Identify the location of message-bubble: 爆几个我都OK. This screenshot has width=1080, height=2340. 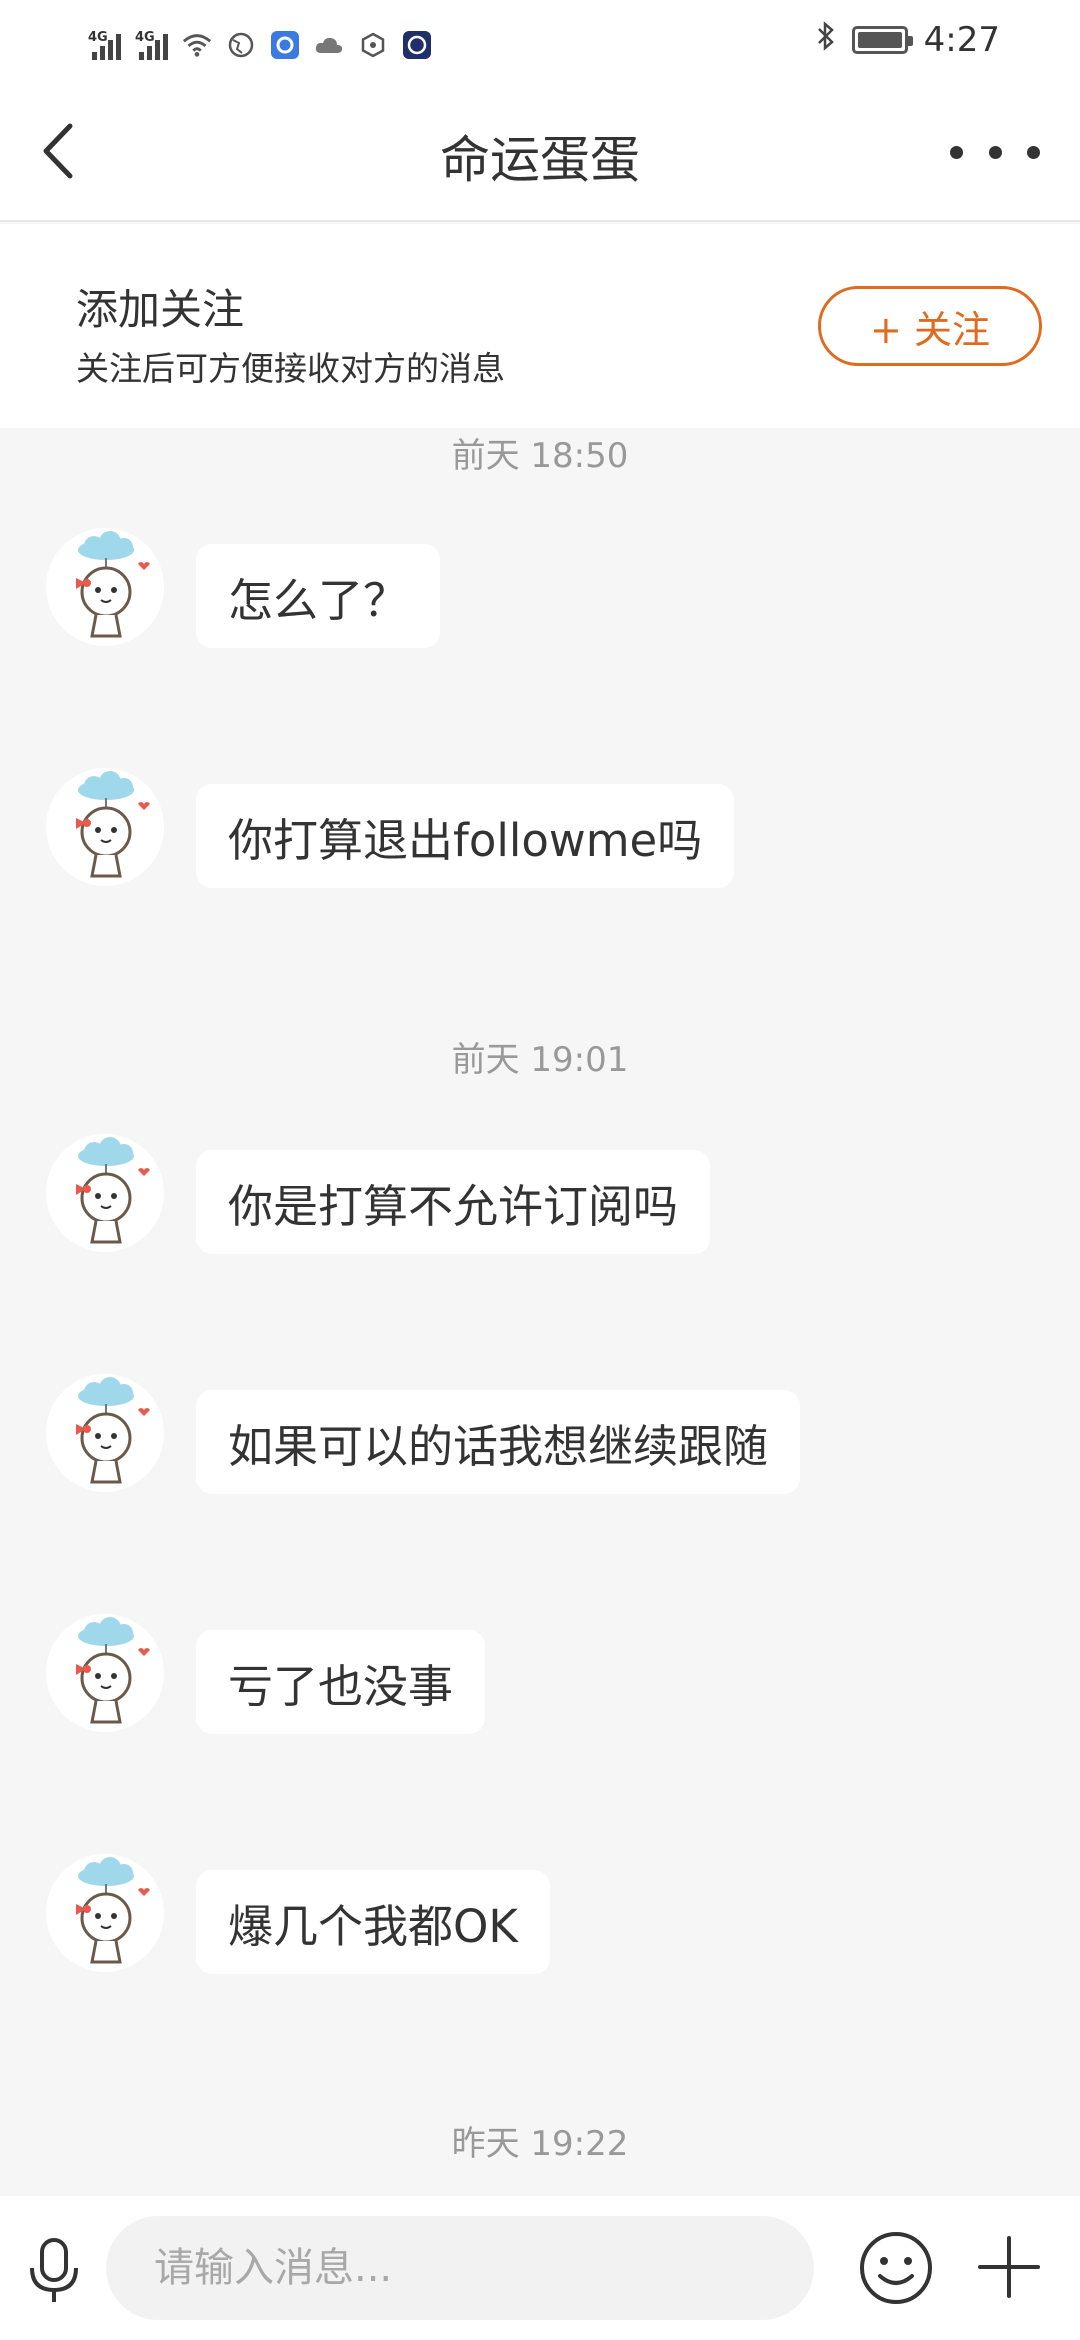
(373, 1922).